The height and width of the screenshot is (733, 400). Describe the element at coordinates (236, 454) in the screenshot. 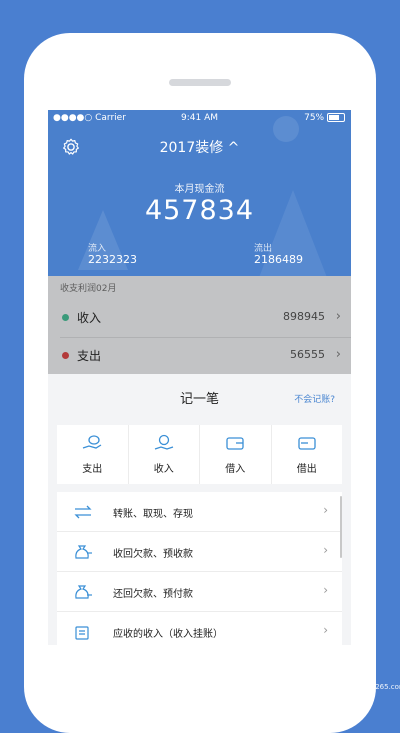

I see `quick-action-borrow-in: 借入` at that location.